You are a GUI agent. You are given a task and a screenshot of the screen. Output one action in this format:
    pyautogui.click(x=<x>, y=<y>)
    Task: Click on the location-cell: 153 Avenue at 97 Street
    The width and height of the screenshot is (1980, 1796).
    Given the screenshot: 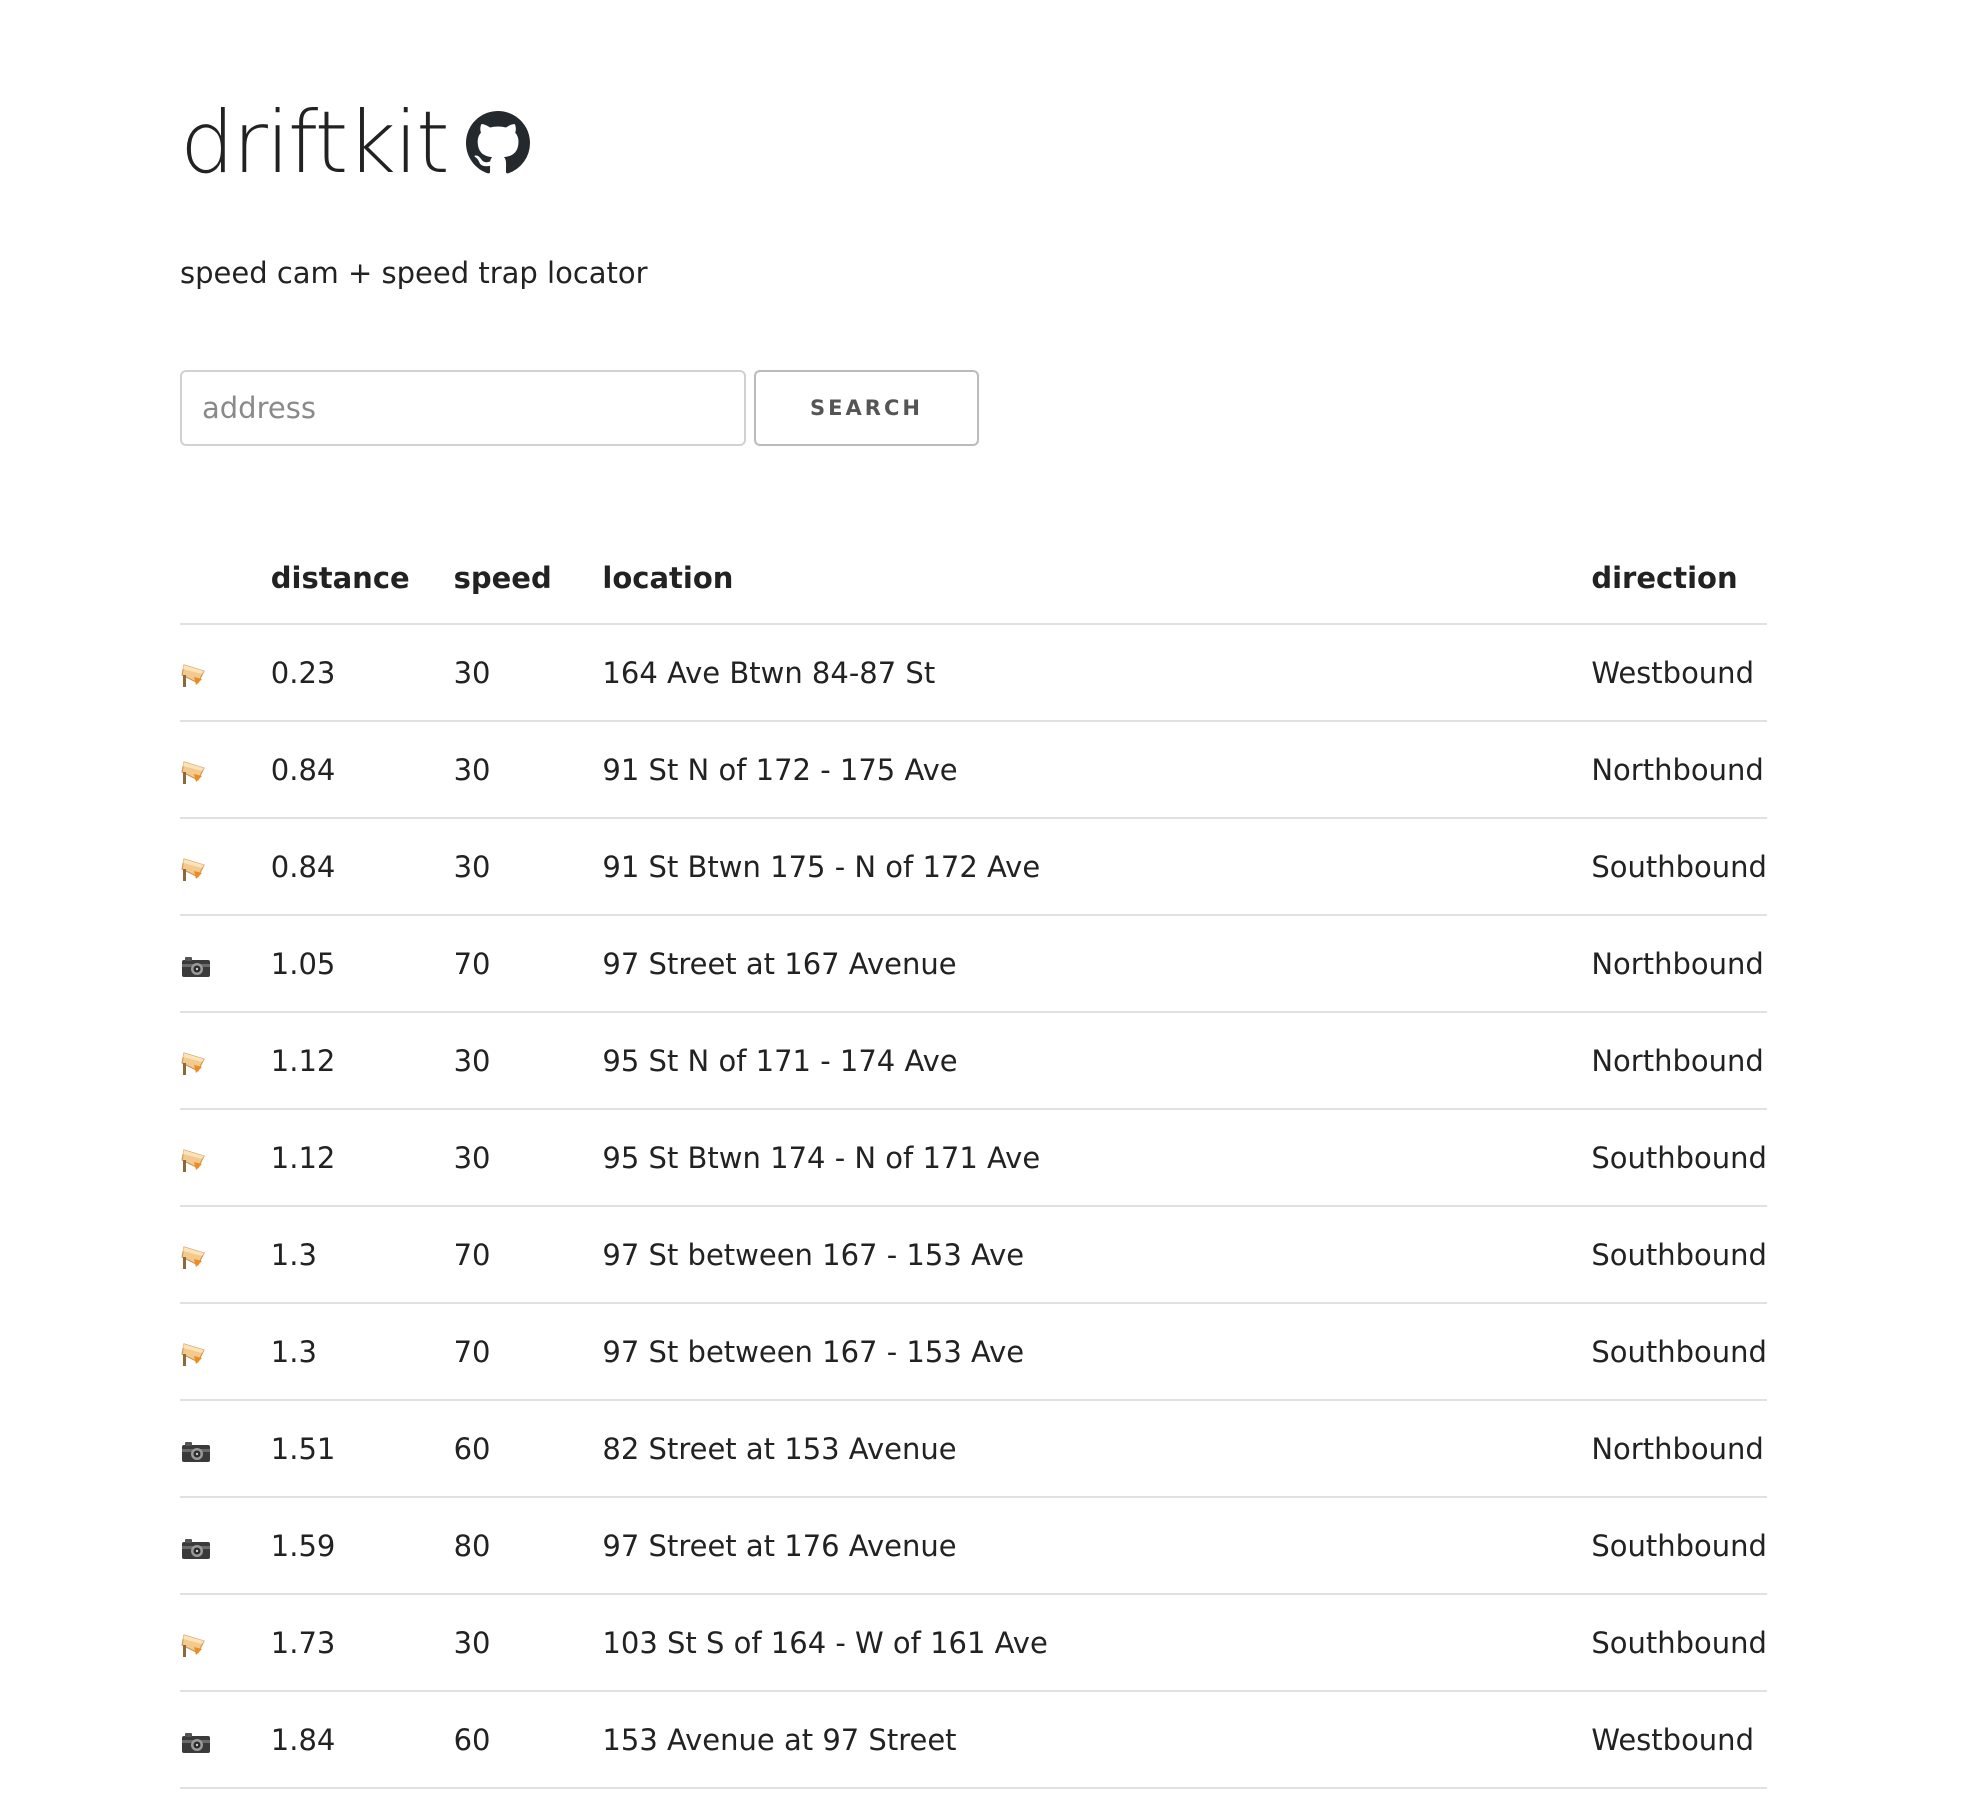 What is the action you would take?
    pyautogui.click(x=1097, y=1740)
    